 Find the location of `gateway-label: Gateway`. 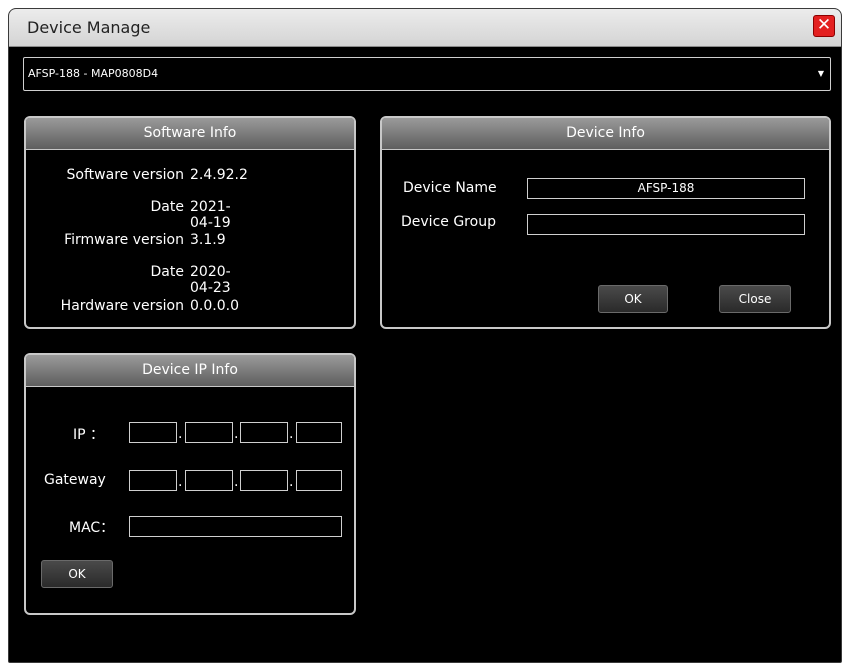

gateway-label: Gateway is located at coordinates (75, 480).